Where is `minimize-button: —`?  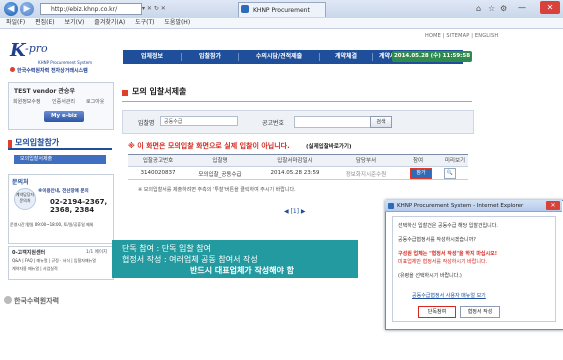
minimize-button: — is located at coordinates (522, 7).